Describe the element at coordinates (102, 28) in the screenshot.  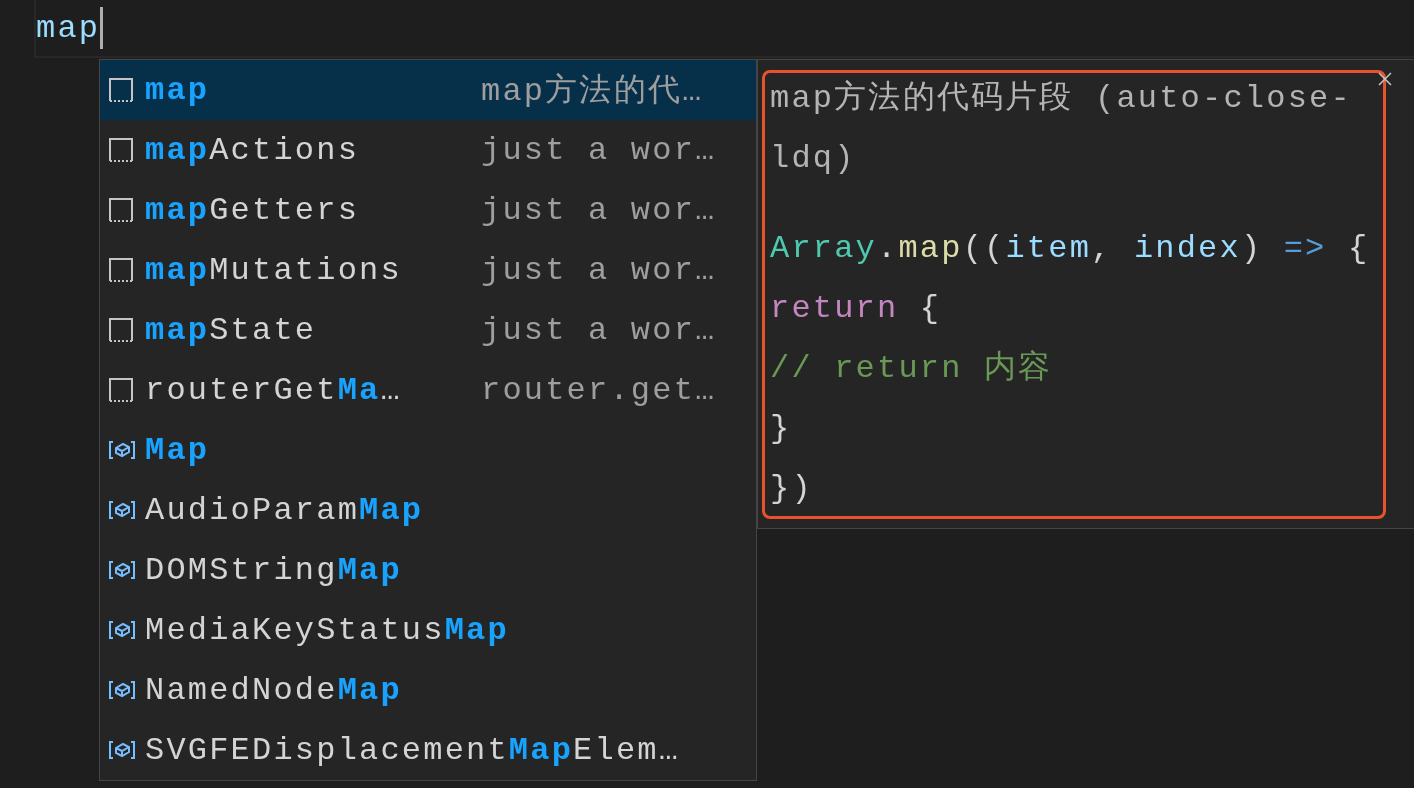
I see `text-cursor` at that location.